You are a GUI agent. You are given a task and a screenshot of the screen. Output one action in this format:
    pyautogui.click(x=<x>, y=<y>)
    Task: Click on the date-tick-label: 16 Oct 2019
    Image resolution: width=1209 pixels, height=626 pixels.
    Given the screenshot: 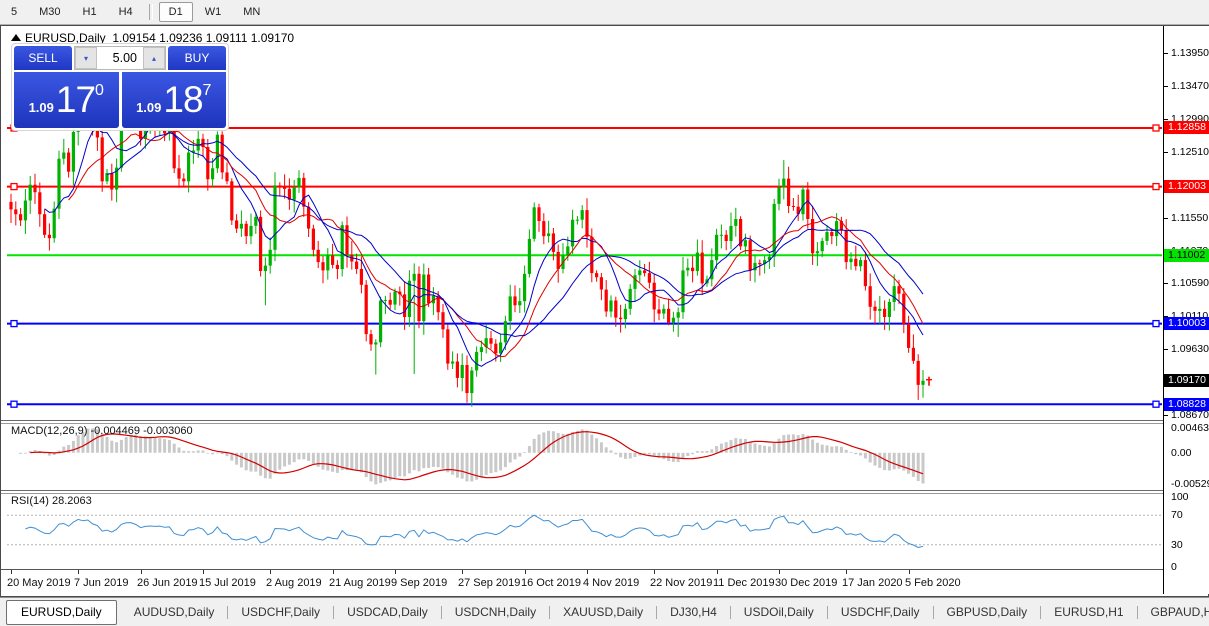 What is the action you would take?
    pyautogui.click(x=551, y=583)
    